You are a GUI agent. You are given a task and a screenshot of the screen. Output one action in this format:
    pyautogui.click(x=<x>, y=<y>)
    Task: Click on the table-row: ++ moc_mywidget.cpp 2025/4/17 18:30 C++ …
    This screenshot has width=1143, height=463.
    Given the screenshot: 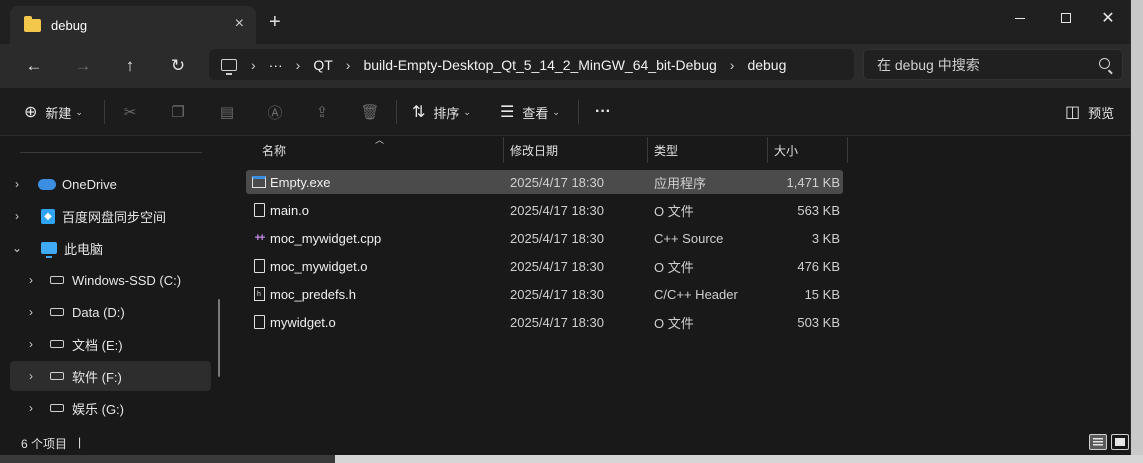 What is the action you would take?
    pyautogui.click(x=544, y=238)
    